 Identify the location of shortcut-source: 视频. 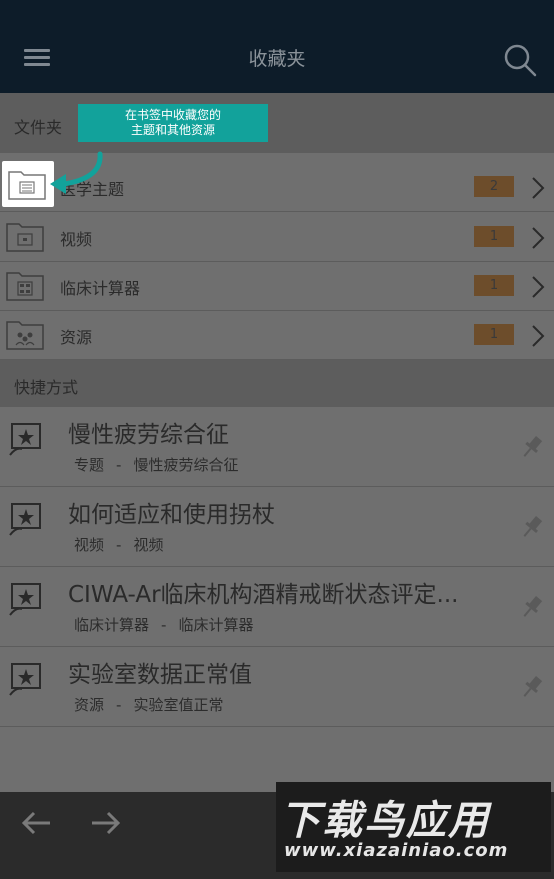
(148, 545).